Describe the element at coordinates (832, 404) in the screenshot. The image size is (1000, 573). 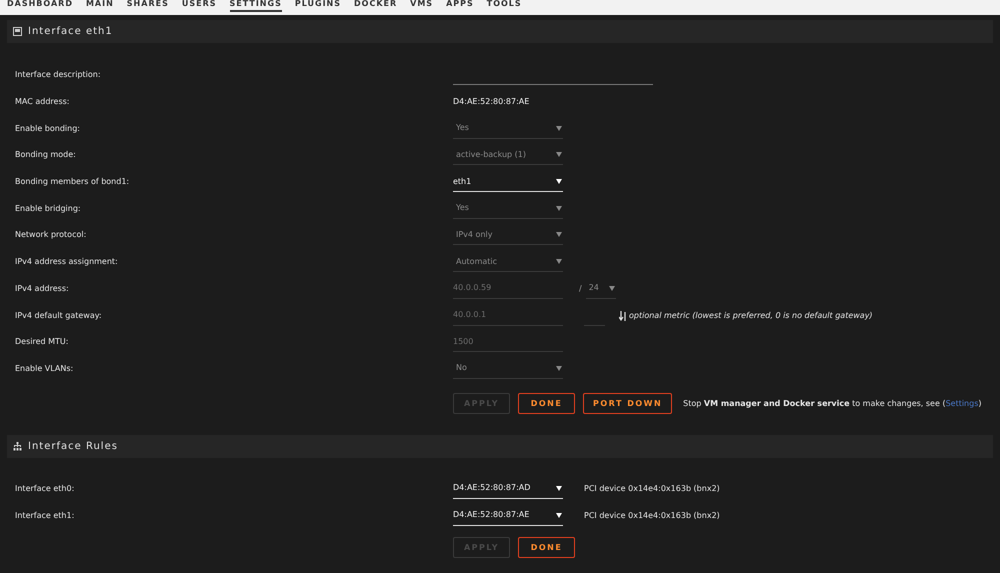
I see `service-note: Stop VM manager and Docker service to make changes, see (Settings)` at that location.